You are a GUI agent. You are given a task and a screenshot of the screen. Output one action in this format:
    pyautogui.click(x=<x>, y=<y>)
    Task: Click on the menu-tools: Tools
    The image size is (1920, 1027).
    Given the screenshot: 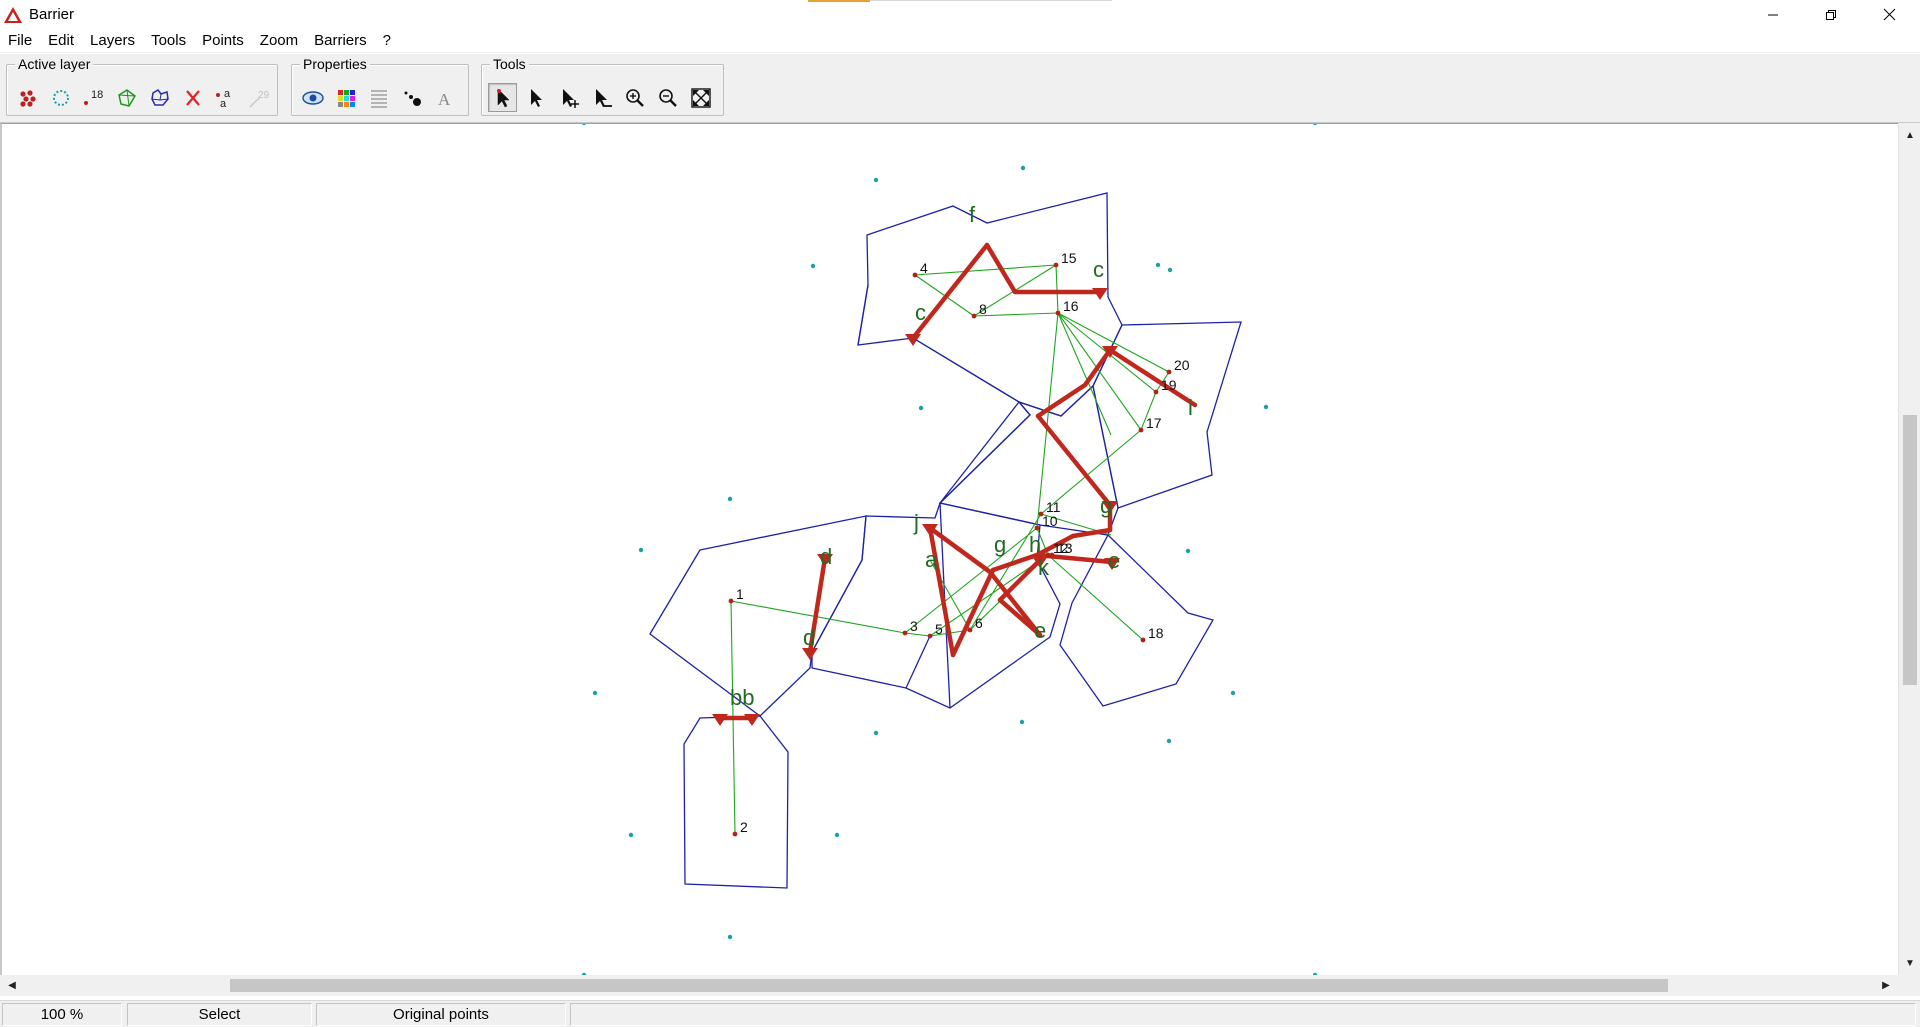 What is the action you would take?
    pyautogui.click(x=168, y=41)
    